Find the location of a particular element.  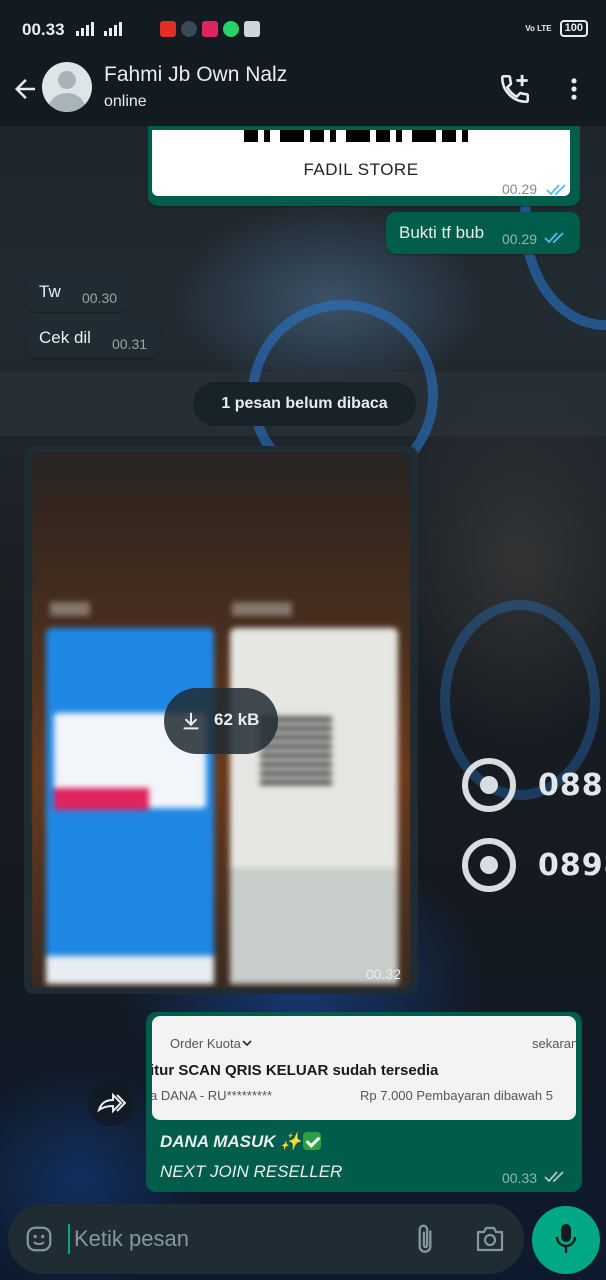

message-text: Bukti tf bub is located at coordinates (442, 232).